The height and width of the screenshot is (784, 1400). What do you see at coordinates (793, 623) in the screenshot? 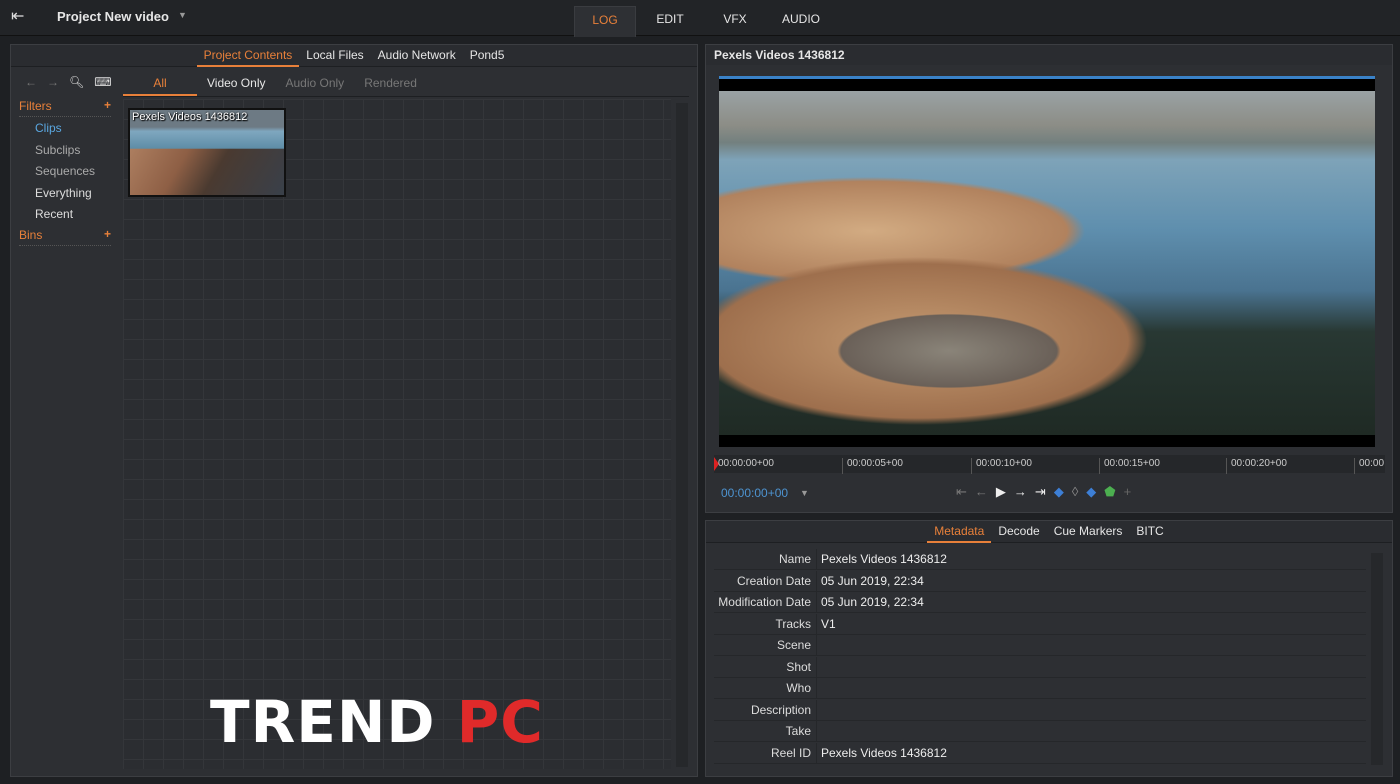
I see `metadata-key: Tracks` at bounding box center [793, 623].